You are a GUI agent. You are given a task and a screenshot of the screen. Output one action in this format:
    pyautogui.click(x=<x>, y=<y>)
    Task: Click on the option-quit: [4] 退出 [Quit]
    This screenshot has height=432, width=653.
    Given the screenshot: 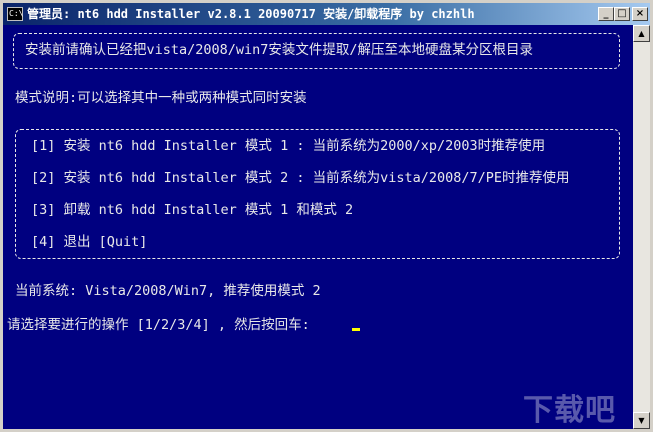 What is the action you would take?
    pyautogui.click(x=89, y=242)
    